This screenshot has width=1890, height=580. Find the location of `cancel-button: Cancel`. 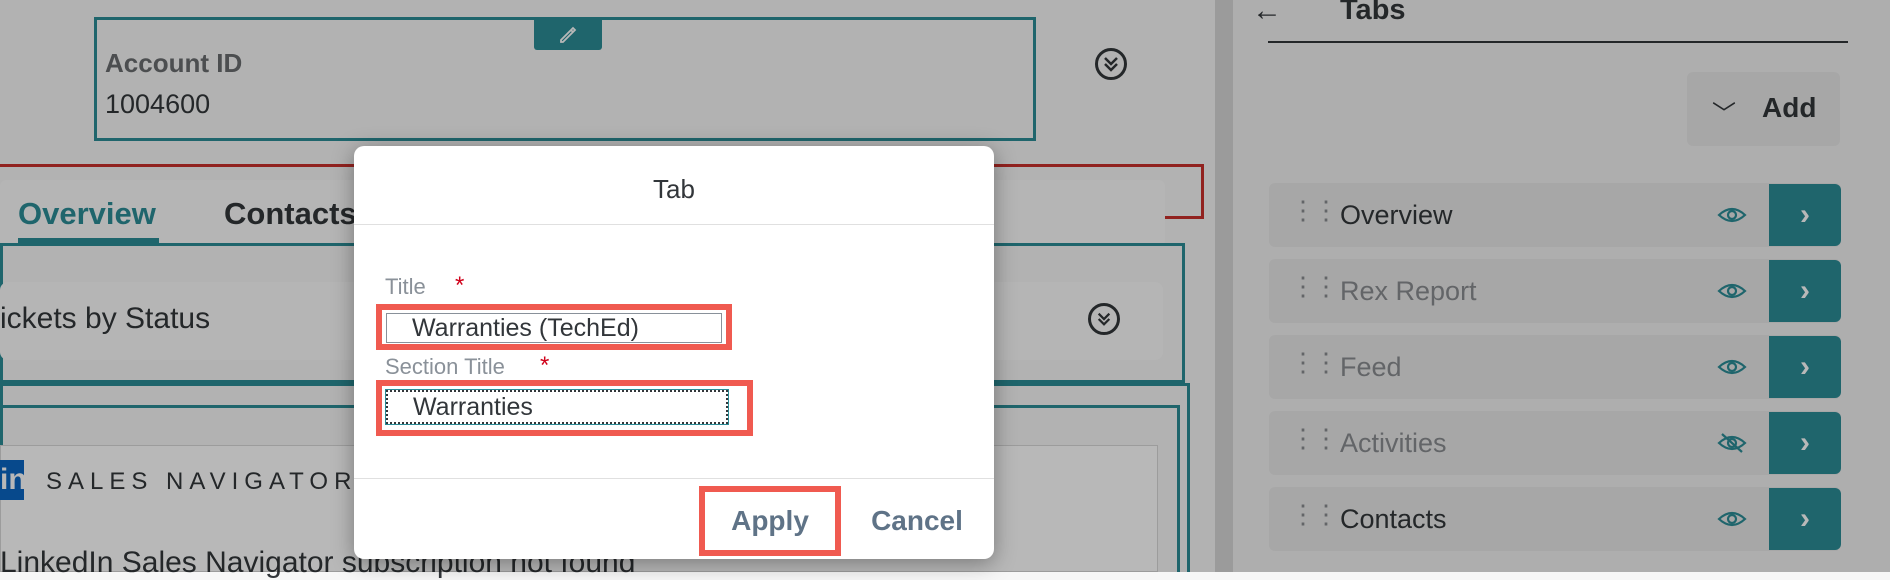

cancel-button: Cancel is located at coordinates (917, 521).